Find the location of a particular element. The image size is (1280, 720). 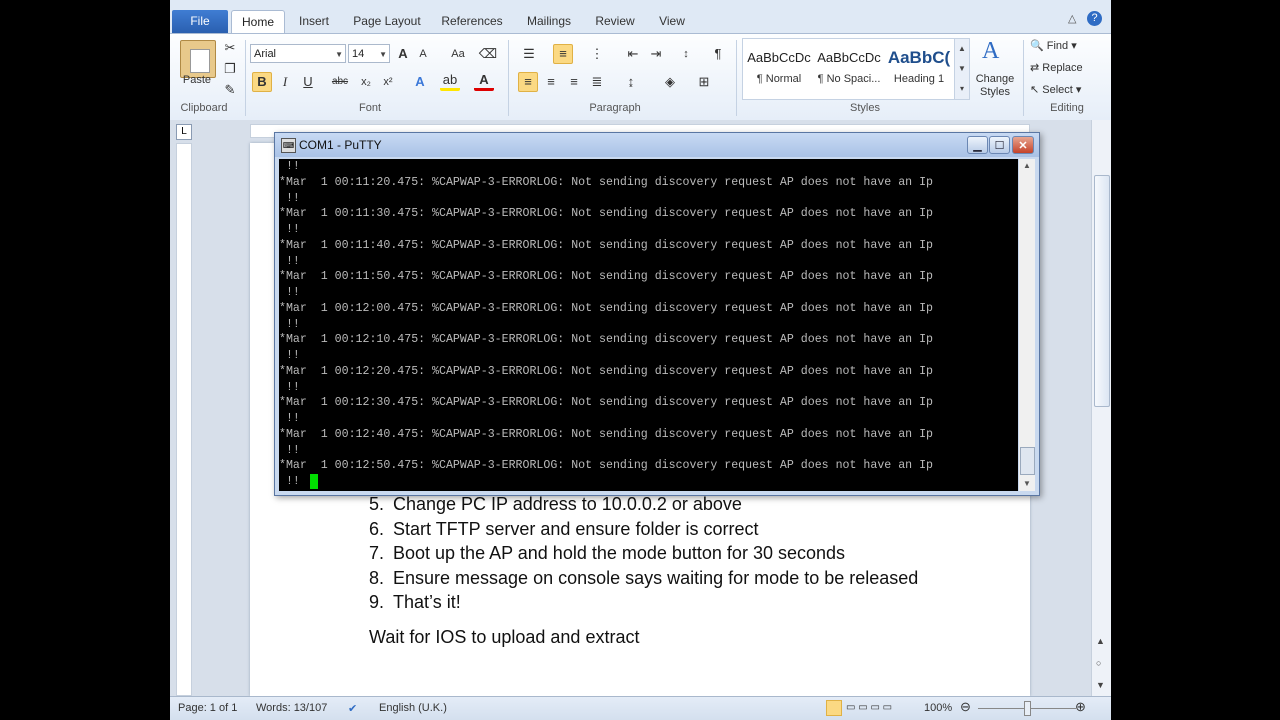

page-count: Page: 1 of 1 is located at coordinates (207, 708).